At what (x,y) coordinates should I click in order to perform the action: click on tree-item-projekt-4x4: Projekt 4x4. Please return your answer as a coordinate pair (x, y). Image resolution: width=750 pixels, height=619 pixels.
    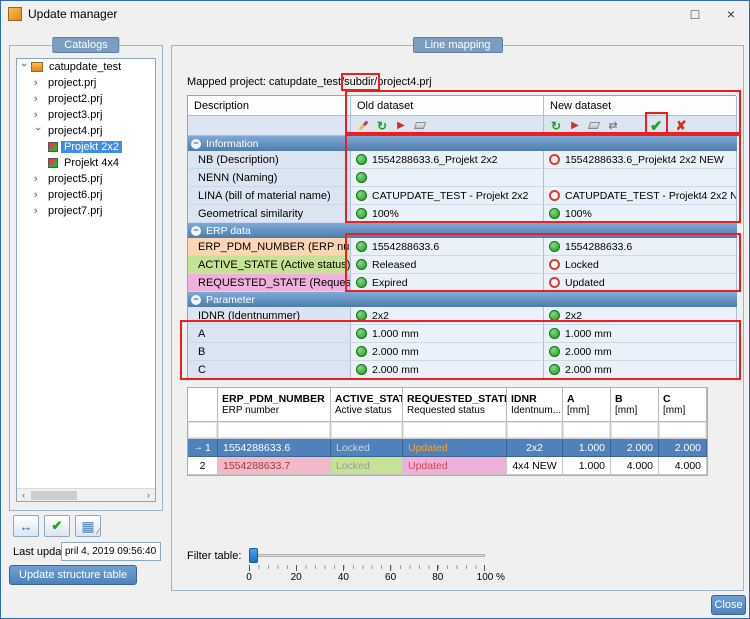
    Looking at the image, I should click on (86, 163).